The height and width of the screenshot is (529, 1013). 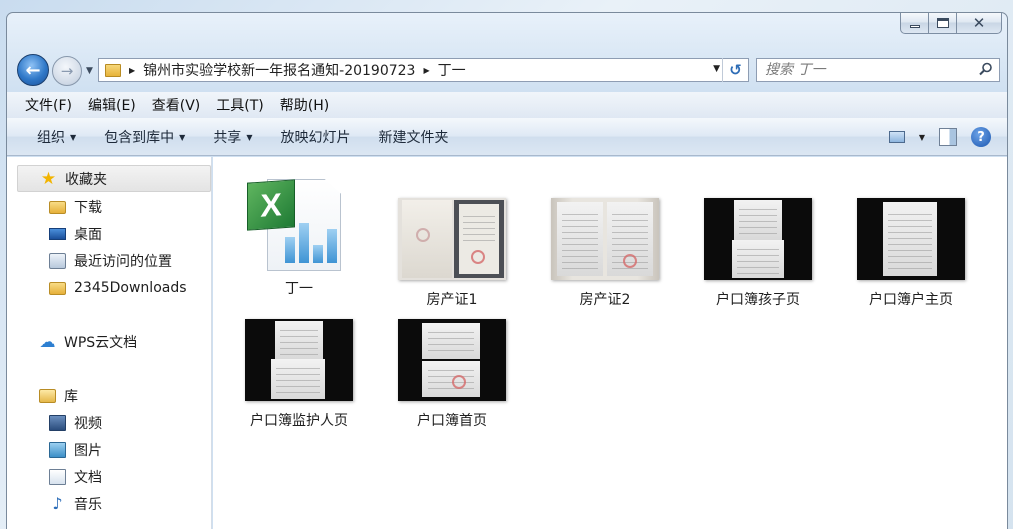 What do you see at coordinates (279, 70) in the screenshot?
I see `breadcrumb-parent-folder: 锦州市实验学校新一年报名通知-20190723` at bounding box center [279, 70].